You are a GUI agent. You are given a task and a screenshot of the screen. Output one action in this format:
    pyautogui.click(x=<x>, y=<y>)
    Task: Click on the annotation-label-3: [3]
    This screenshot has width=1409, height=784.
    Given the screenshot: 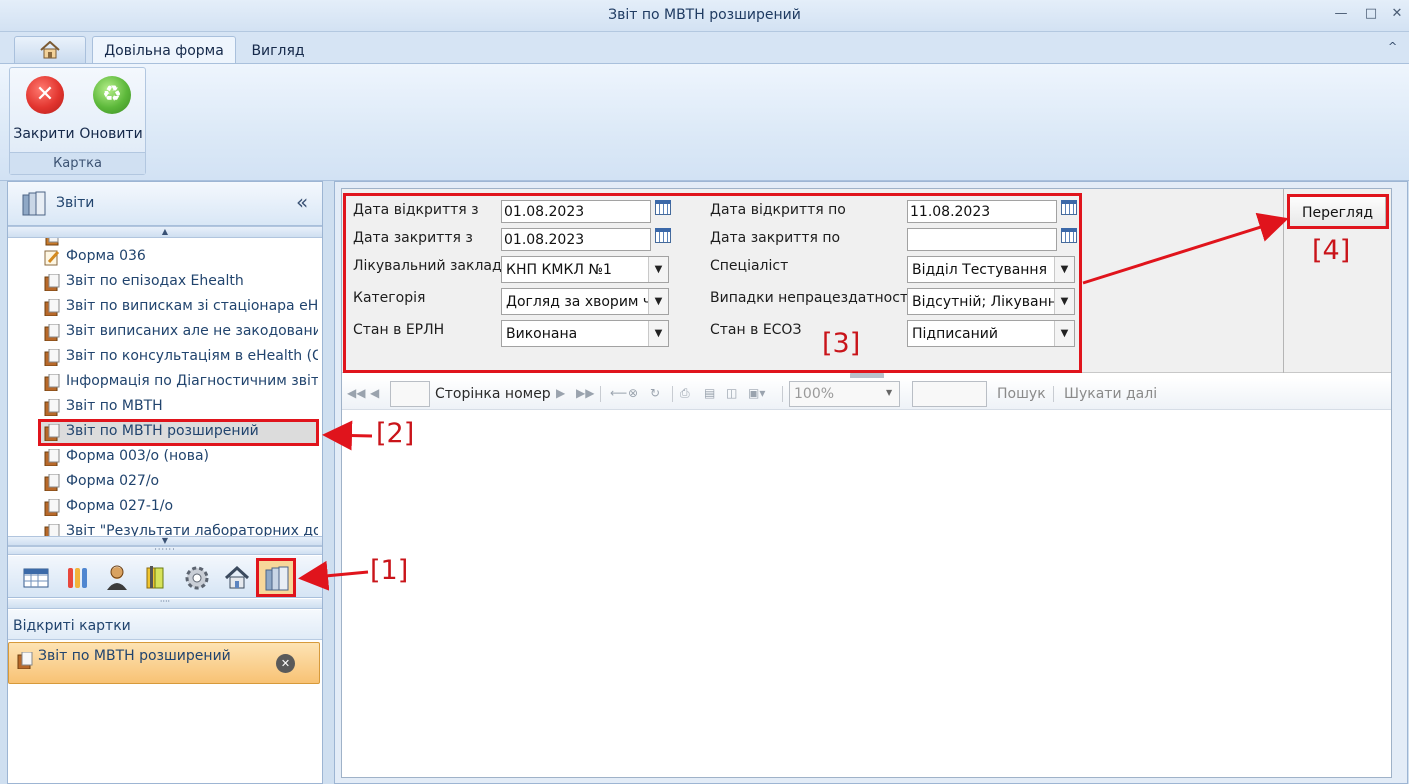 What is the action you would take?
    pyautogui.click(x=841, y=343)
    